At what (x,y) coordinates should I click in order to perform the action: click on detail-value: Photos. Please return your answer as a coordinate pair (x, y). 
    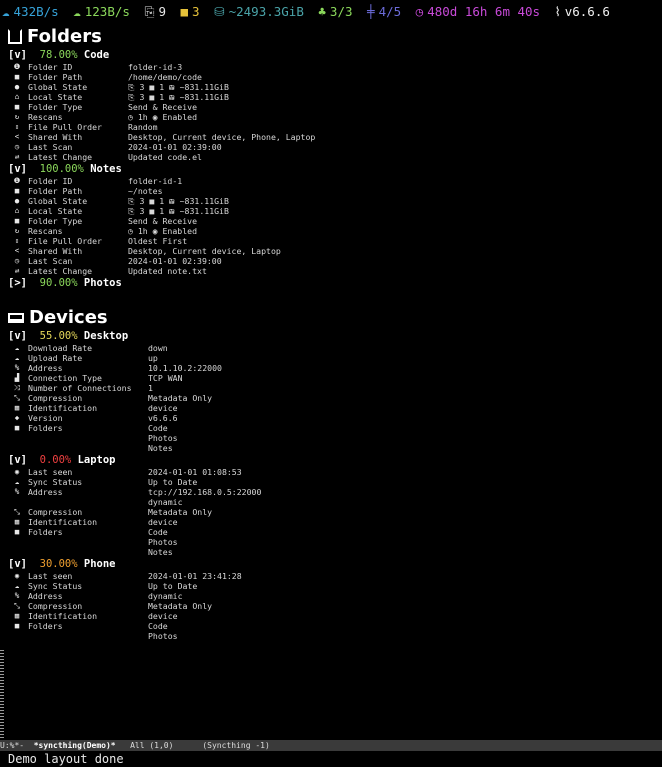
    Looking at the image, I should click on (163, 542).